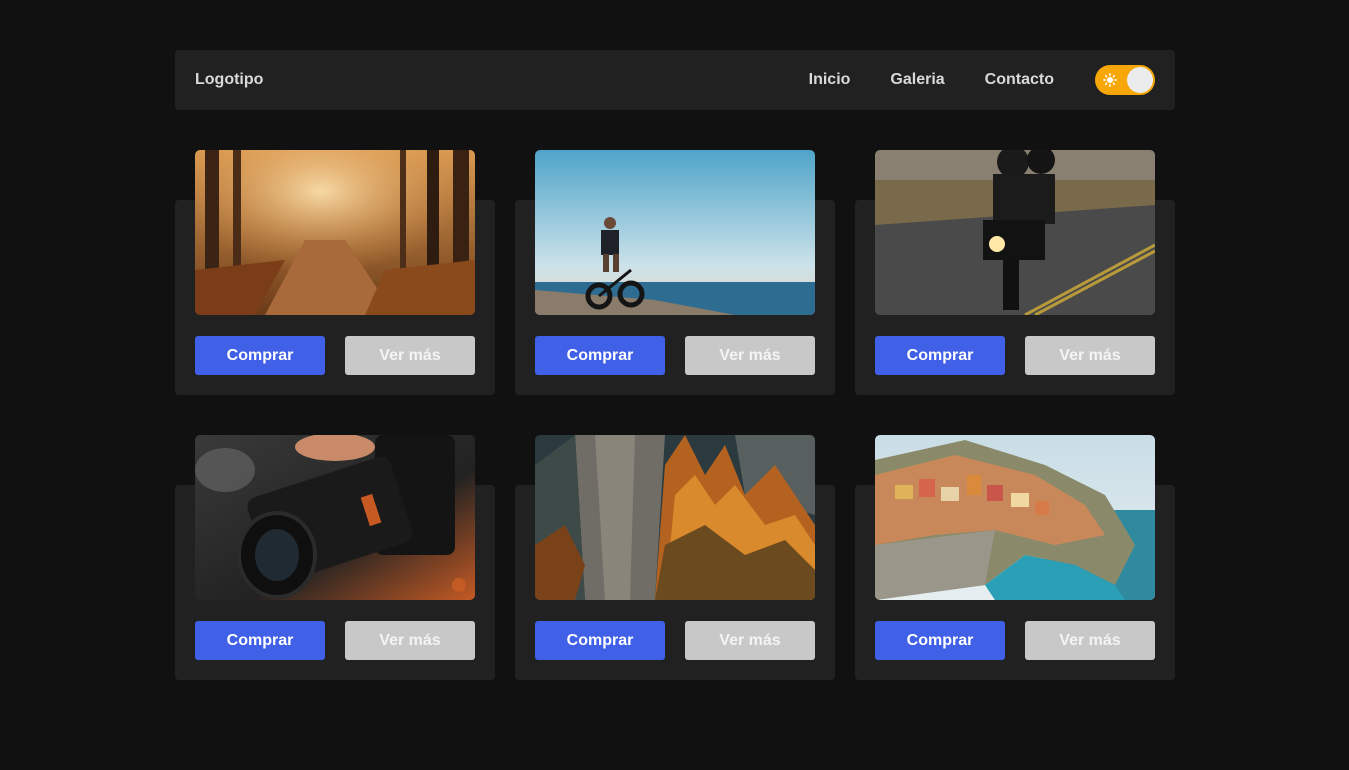 This screenshot has width=1349, height=770. I want to click on navbar: Logotipo Inicio Galeria Contacto, so click(675, 80).